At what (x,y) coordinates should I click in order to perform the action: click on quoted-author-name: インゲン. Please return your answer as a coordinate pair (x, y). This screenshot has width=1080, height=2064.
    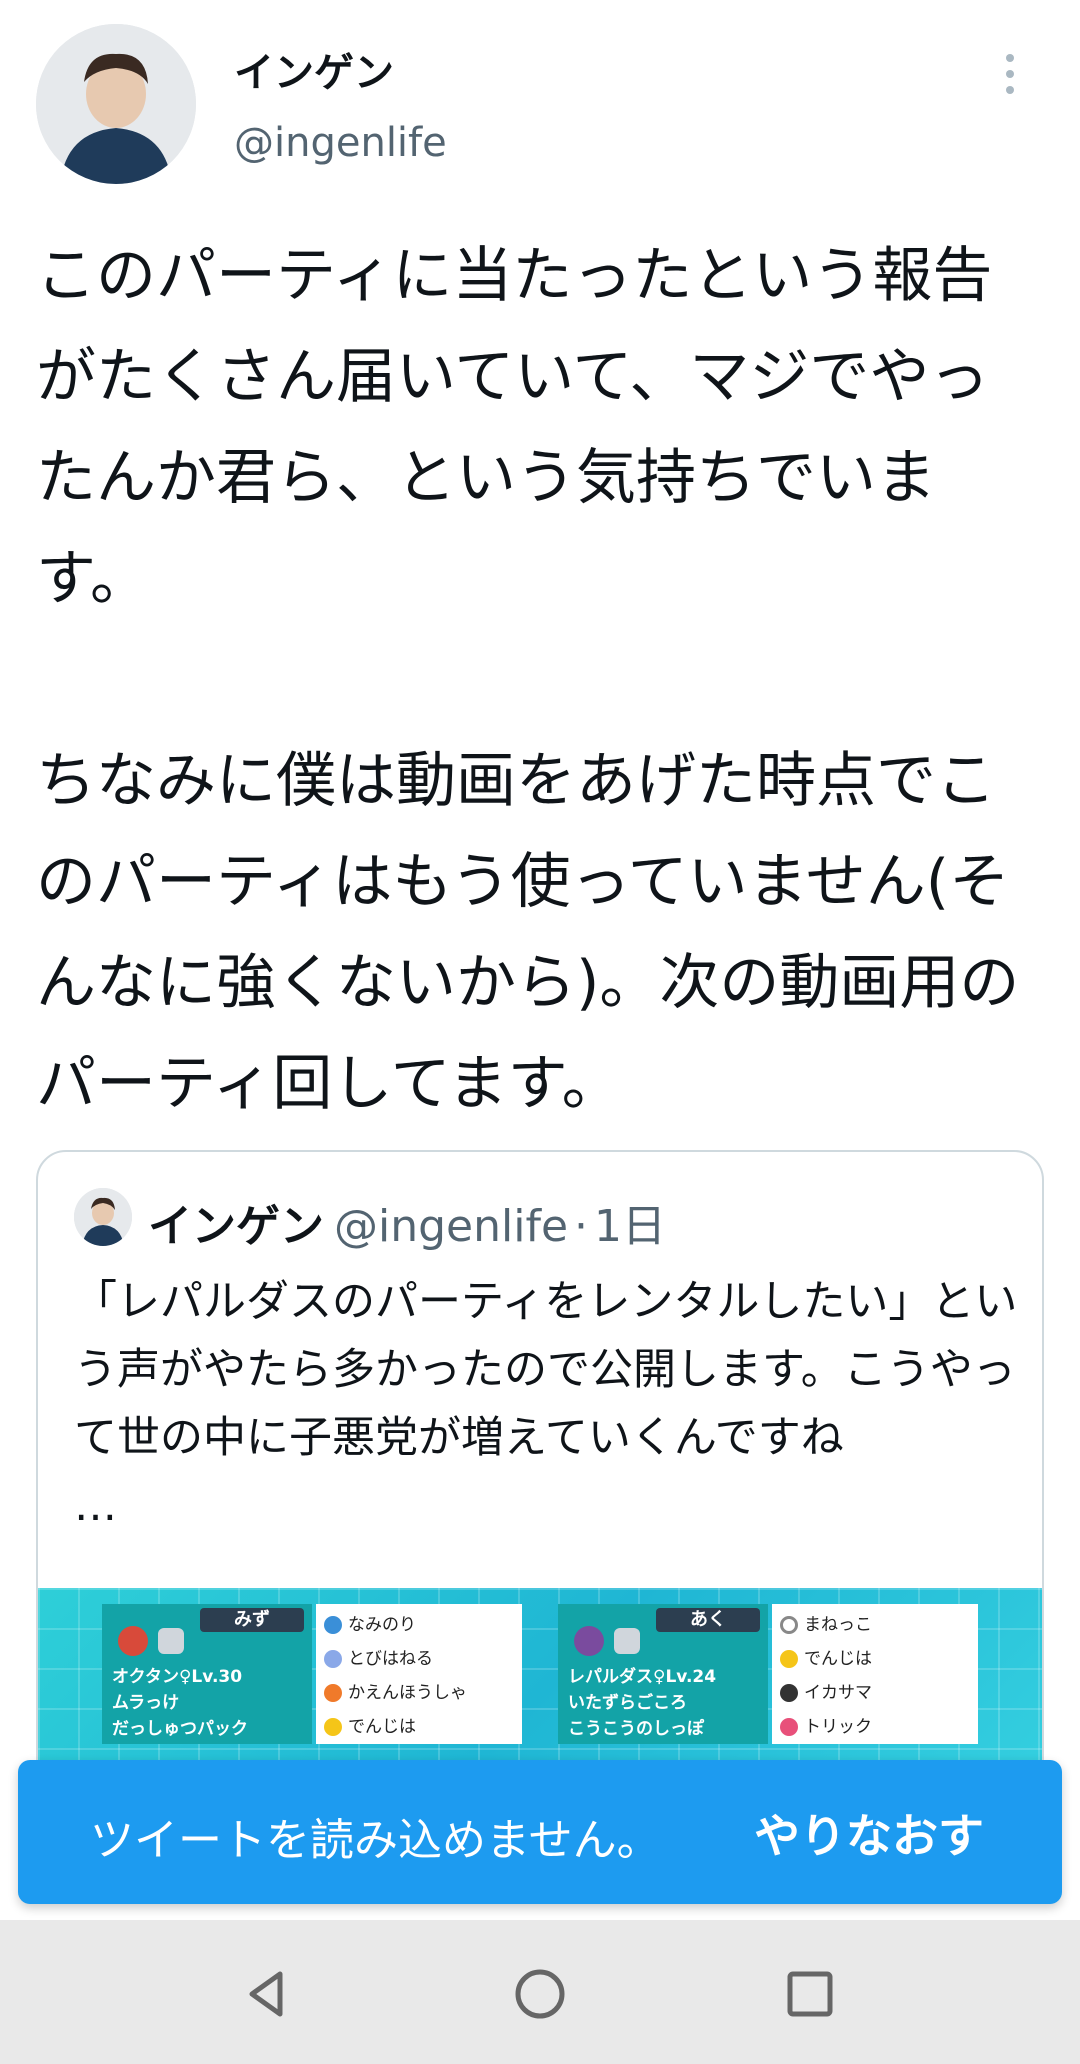
    Looking at the image, I should click on (236, 1226).